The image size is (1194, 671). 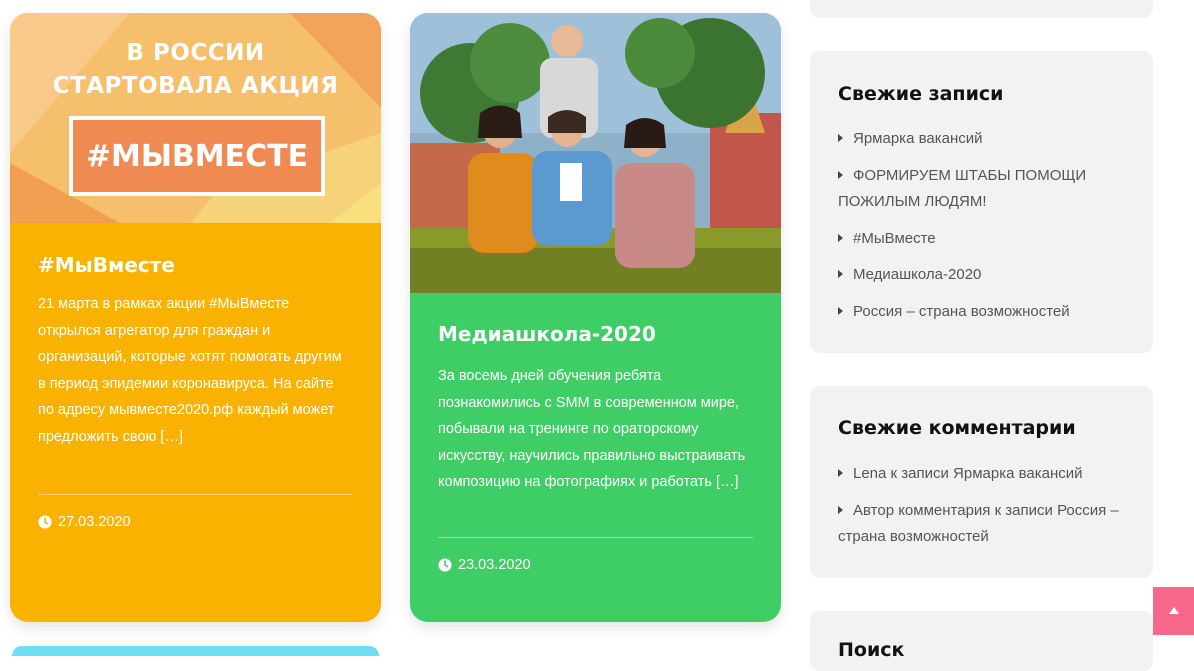 I want to click on post-image-banner: В РОССИИ СТАРТОВАЛА АКЦИЯ #МЫВМЕСТЕ, so click(x=195, y=118).